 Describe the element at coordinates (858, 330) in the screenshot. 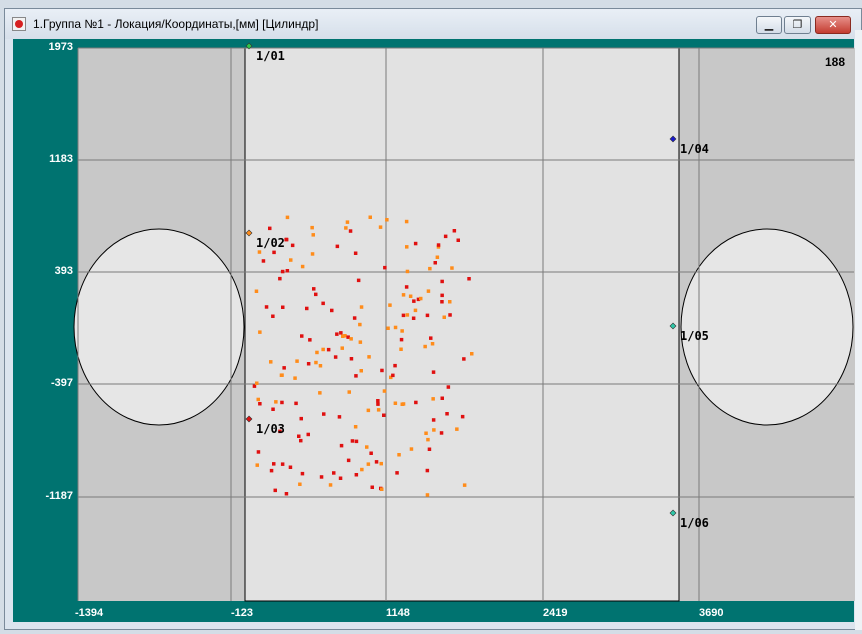

I see `background-window-edge` at that location.